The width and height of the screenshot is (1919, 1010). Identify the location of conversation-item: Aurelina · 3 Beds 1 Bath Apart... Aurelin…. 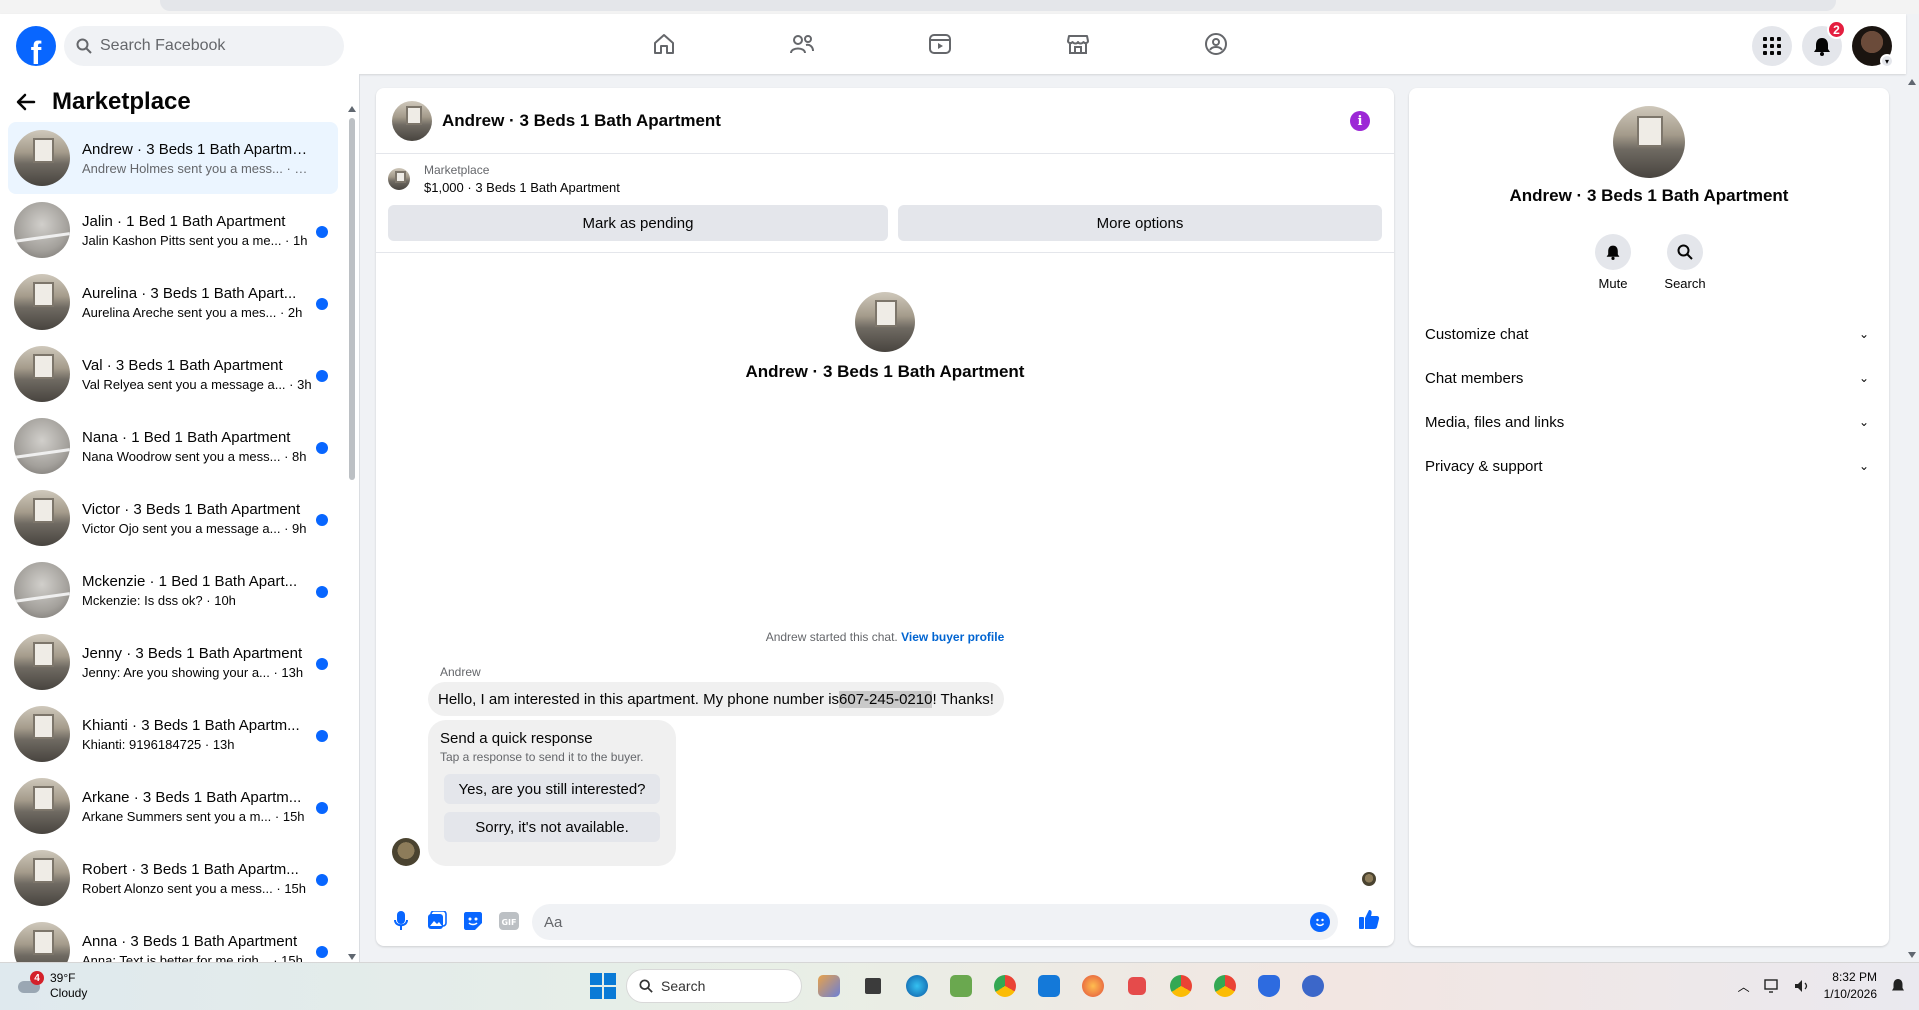
(173, 302).